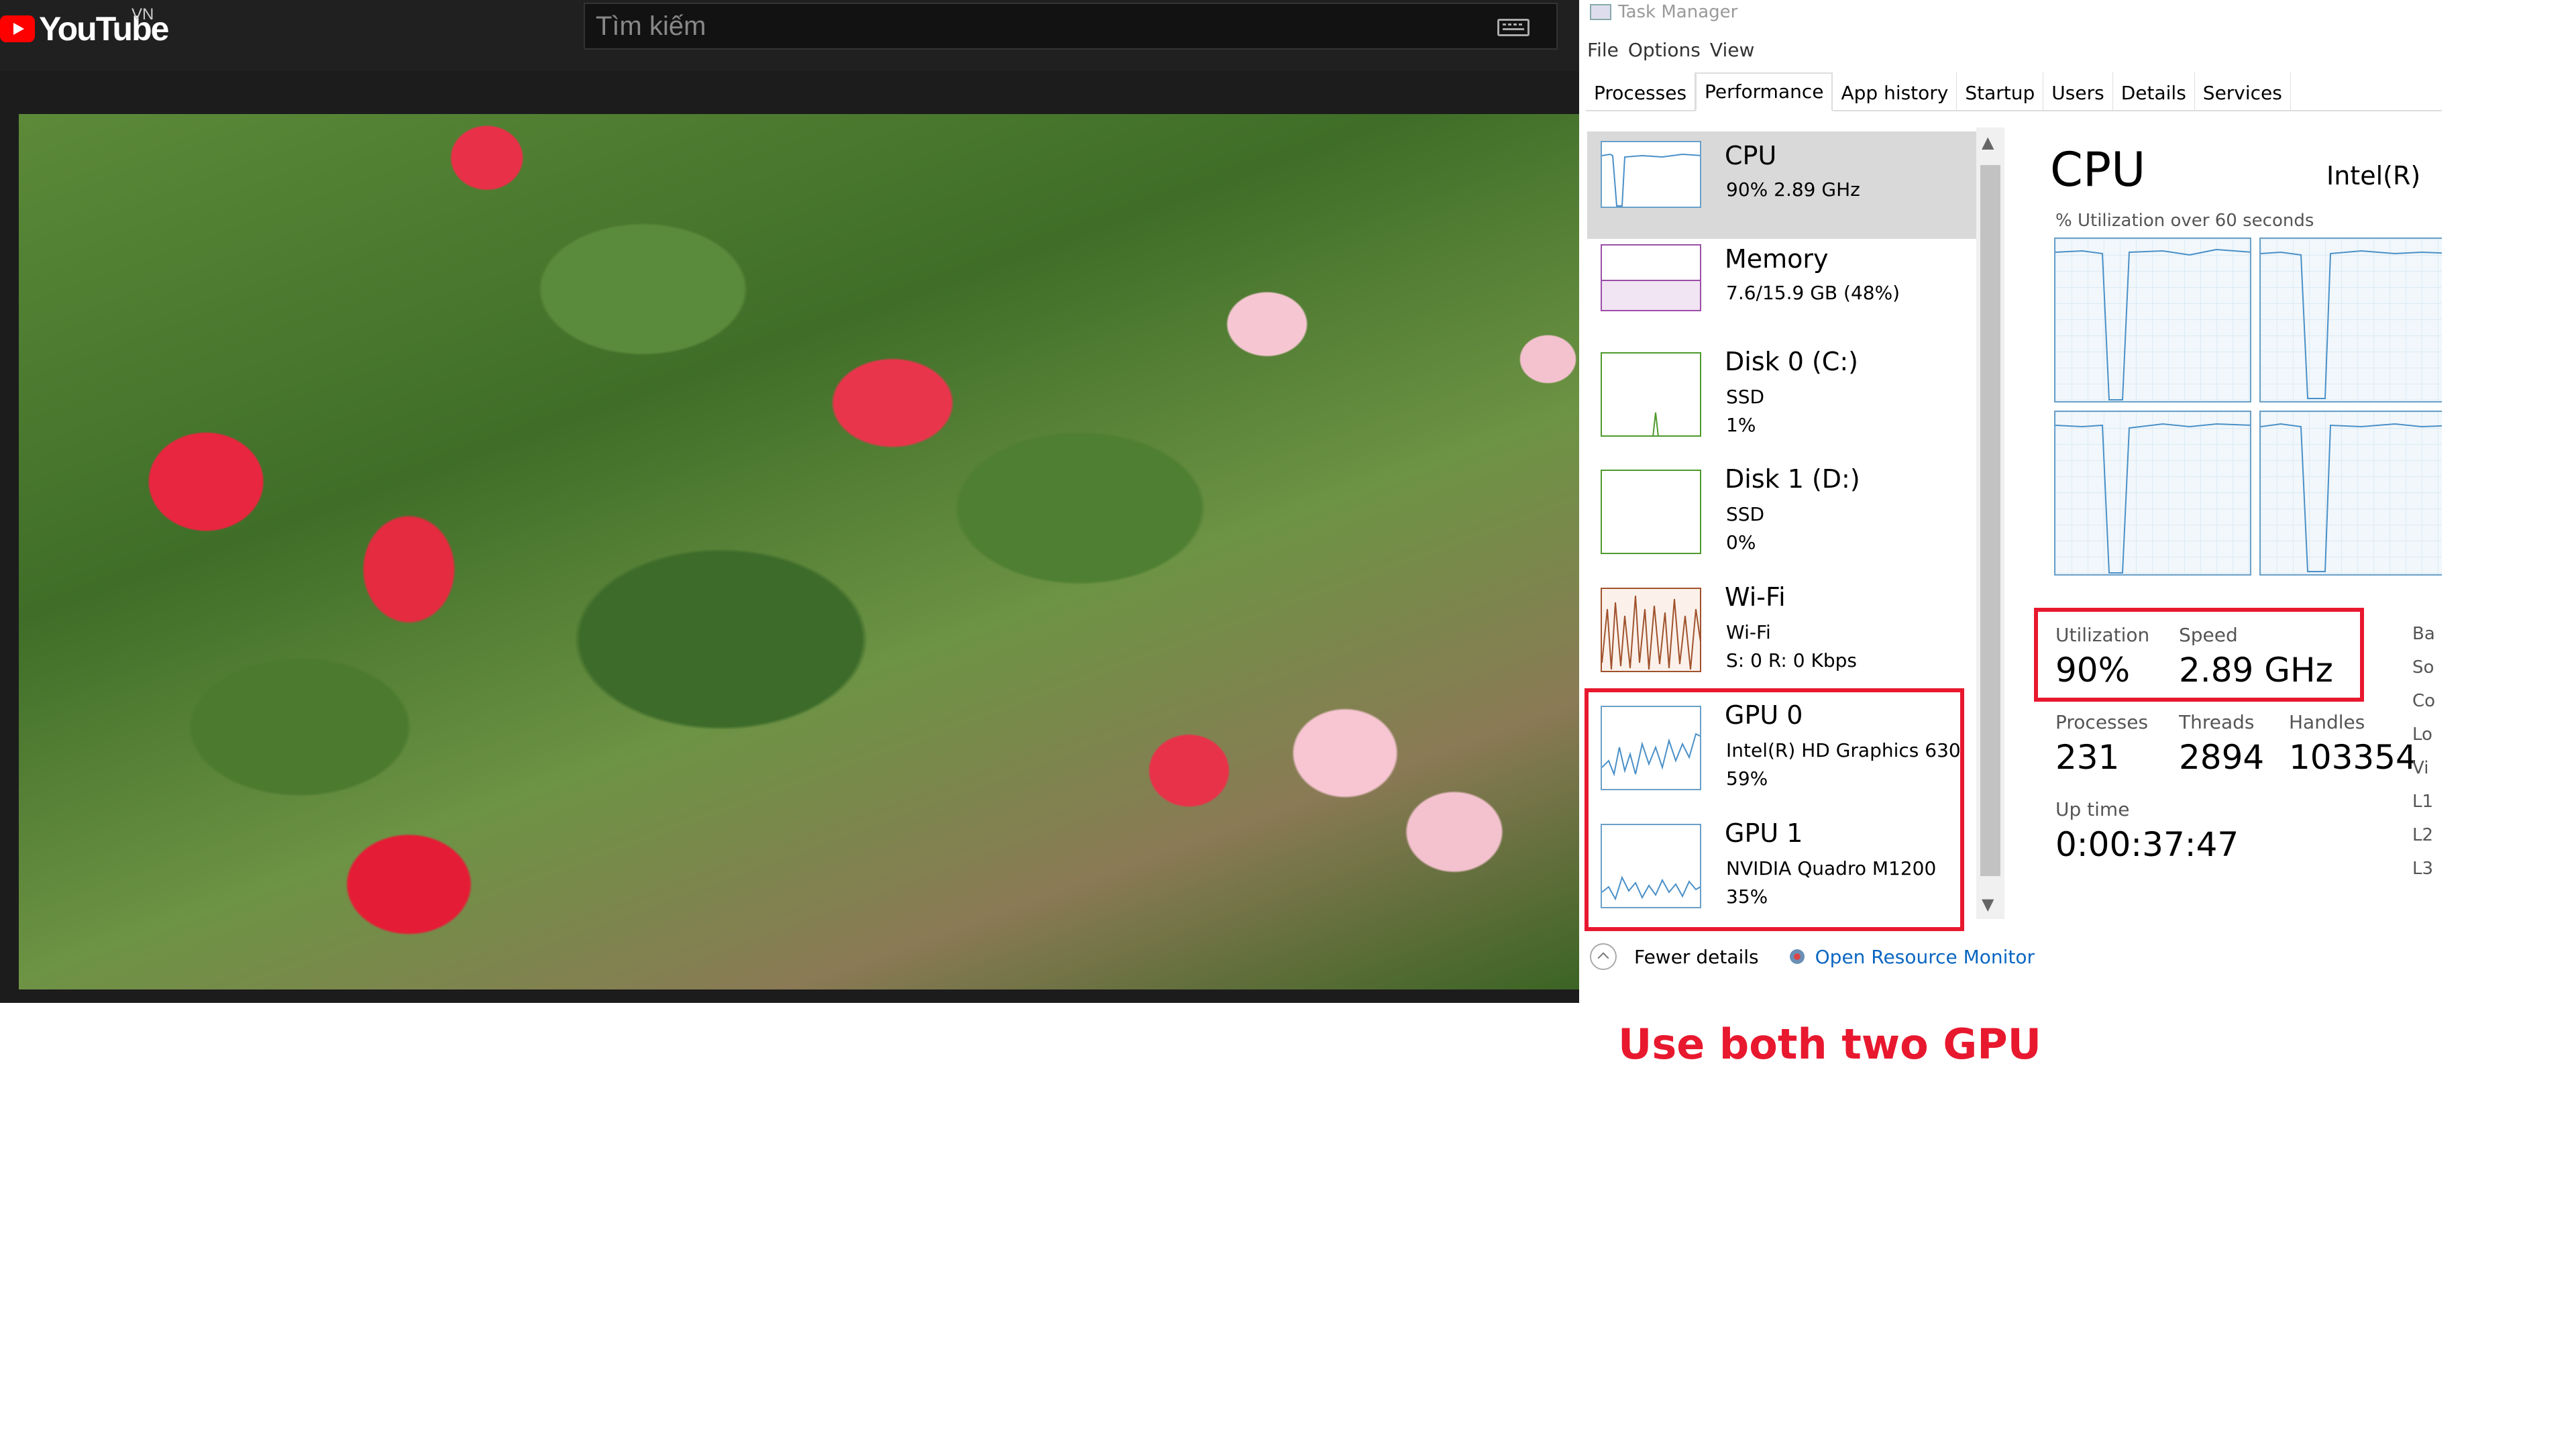 This screenshot has width=2576, height=1449. Describe the element at coordinates (2093, 670) in the screenshot. I see `utilization-value: 90%` at that location.